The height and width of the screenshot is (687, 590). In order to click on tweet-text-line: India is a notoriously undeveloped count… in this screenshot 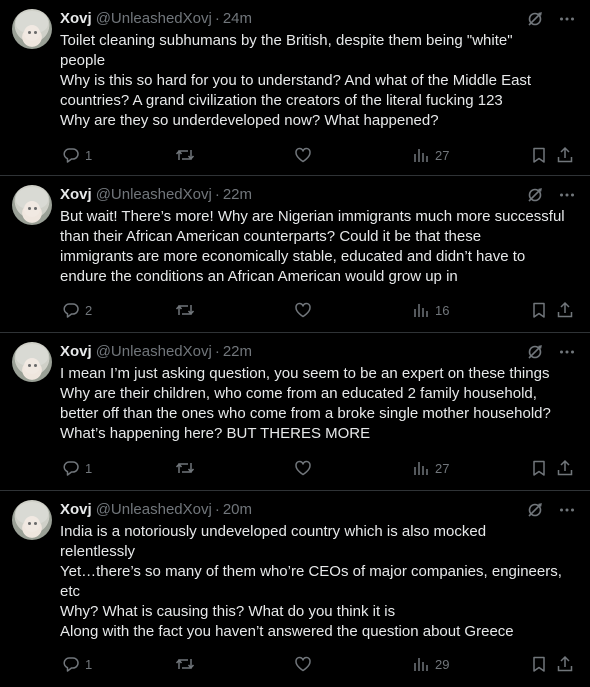, I will do `click(273, 531)`.